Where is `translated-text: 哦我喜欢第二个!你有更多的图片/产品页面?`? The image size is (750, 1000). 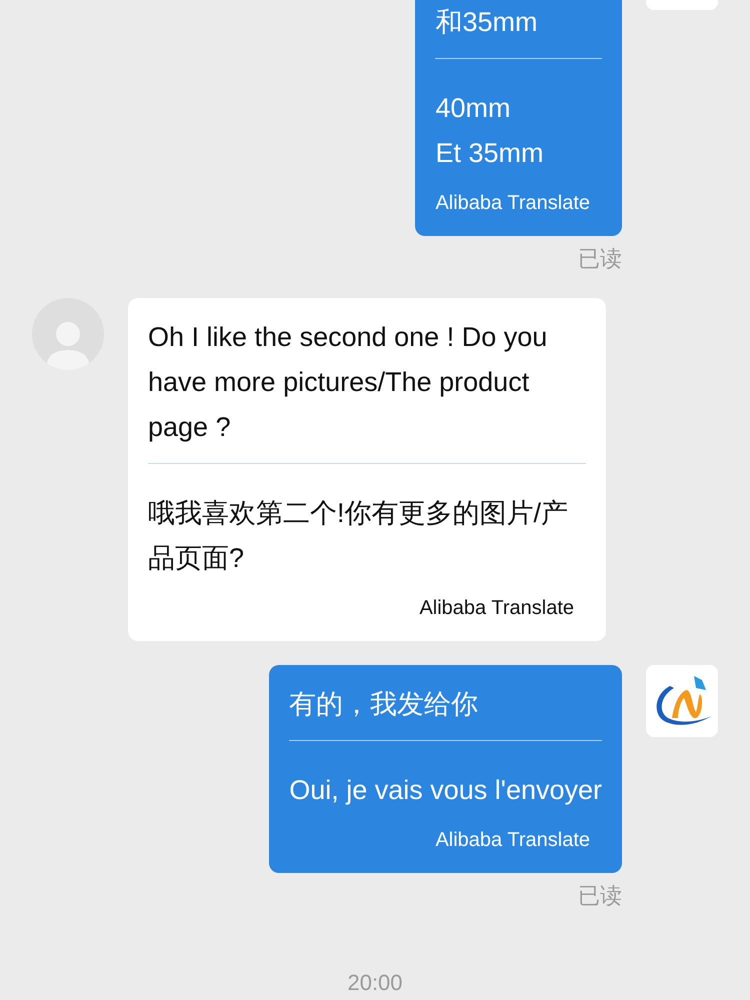 translated-text: 哦我喜欢第二个!你有更多的图片/产品页面? is located at coordinates (359, 536).